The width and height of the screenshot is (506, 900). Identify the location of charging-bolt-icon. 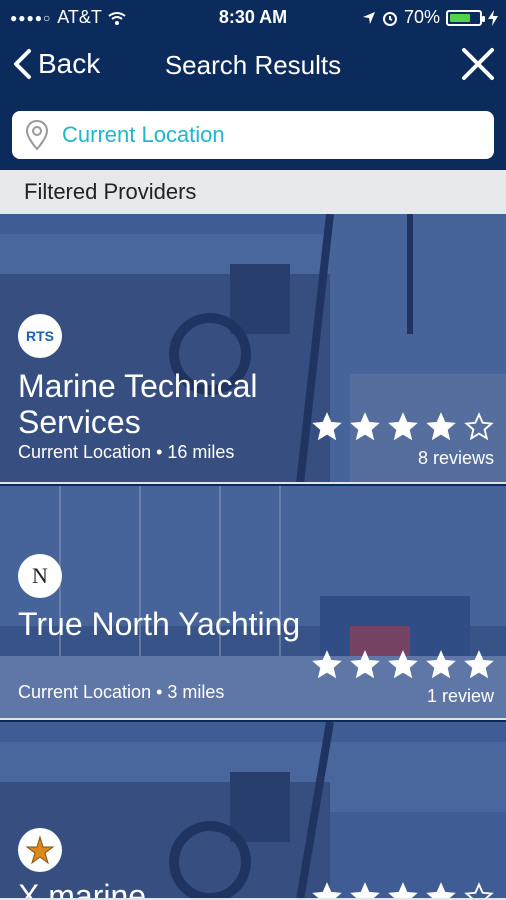
(493, 17).